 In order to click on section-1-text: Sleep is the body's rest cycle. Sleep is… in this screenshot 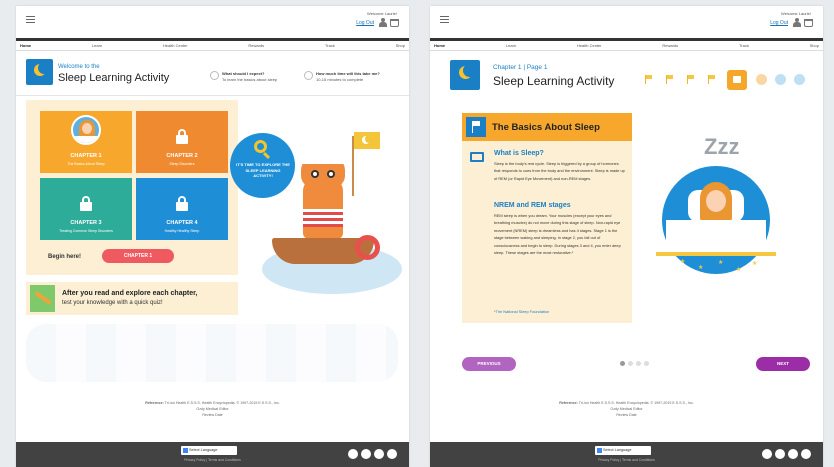, I will do `click(559, 171)`.